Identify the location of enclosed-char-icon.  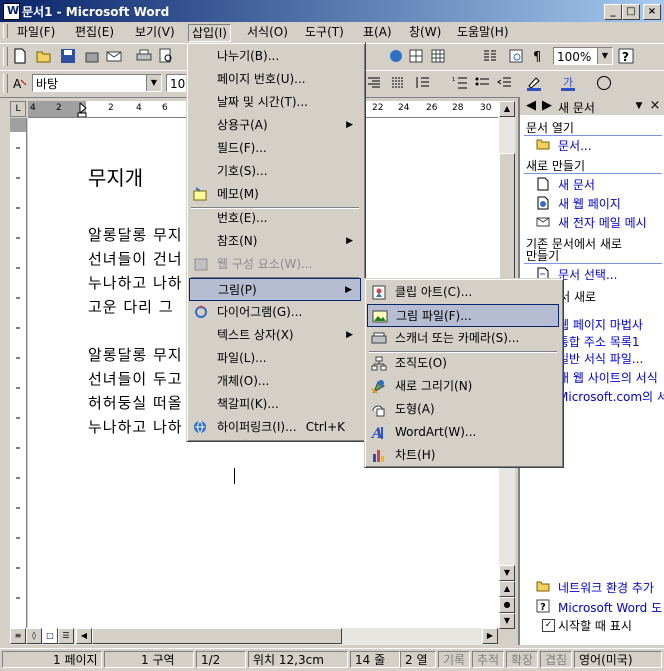
(604, 83).